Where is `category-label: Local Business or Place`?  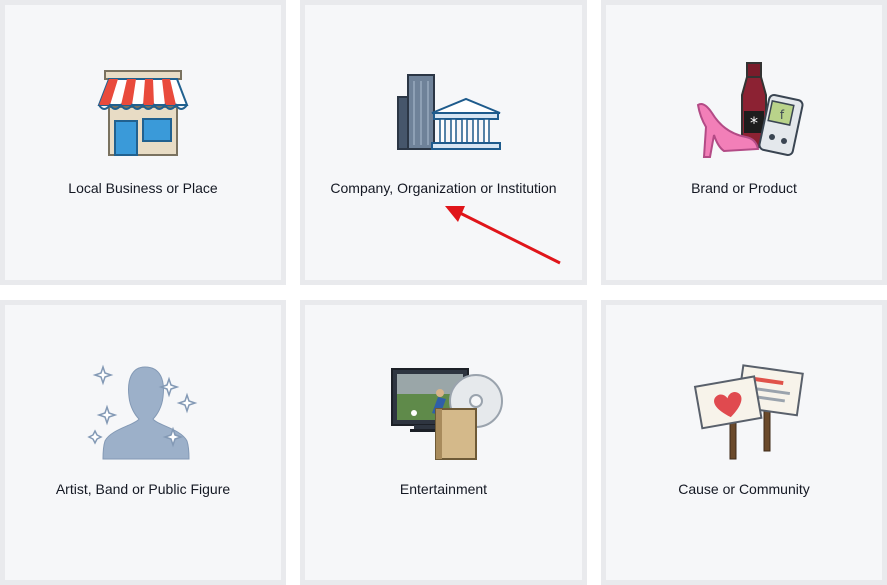
category-label: Local Business or Place is located at coordinates (143, 188).